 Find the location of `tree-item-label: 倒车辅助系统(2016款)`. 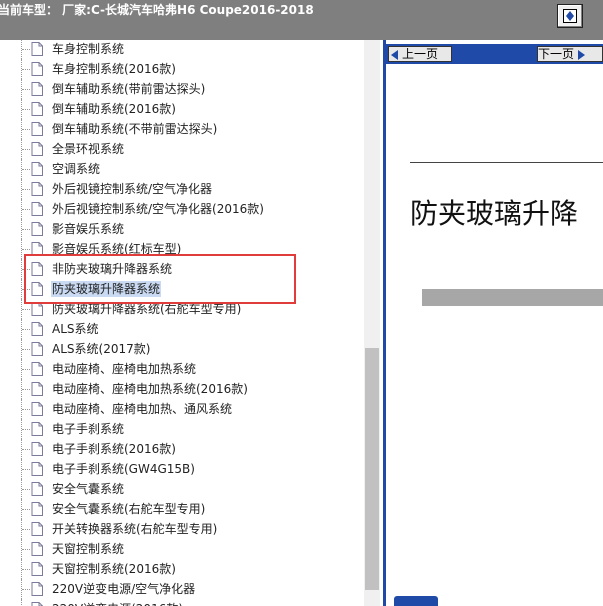

tree-item-label: 倒车辅助系统(2016款) is located at coordinates (114, 109).